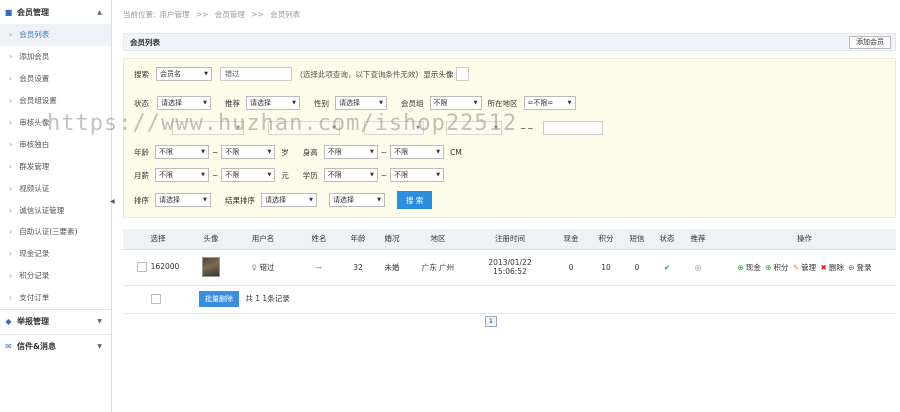  I want to click on sidebar-item-label: 会员列表, so click(34, 35).